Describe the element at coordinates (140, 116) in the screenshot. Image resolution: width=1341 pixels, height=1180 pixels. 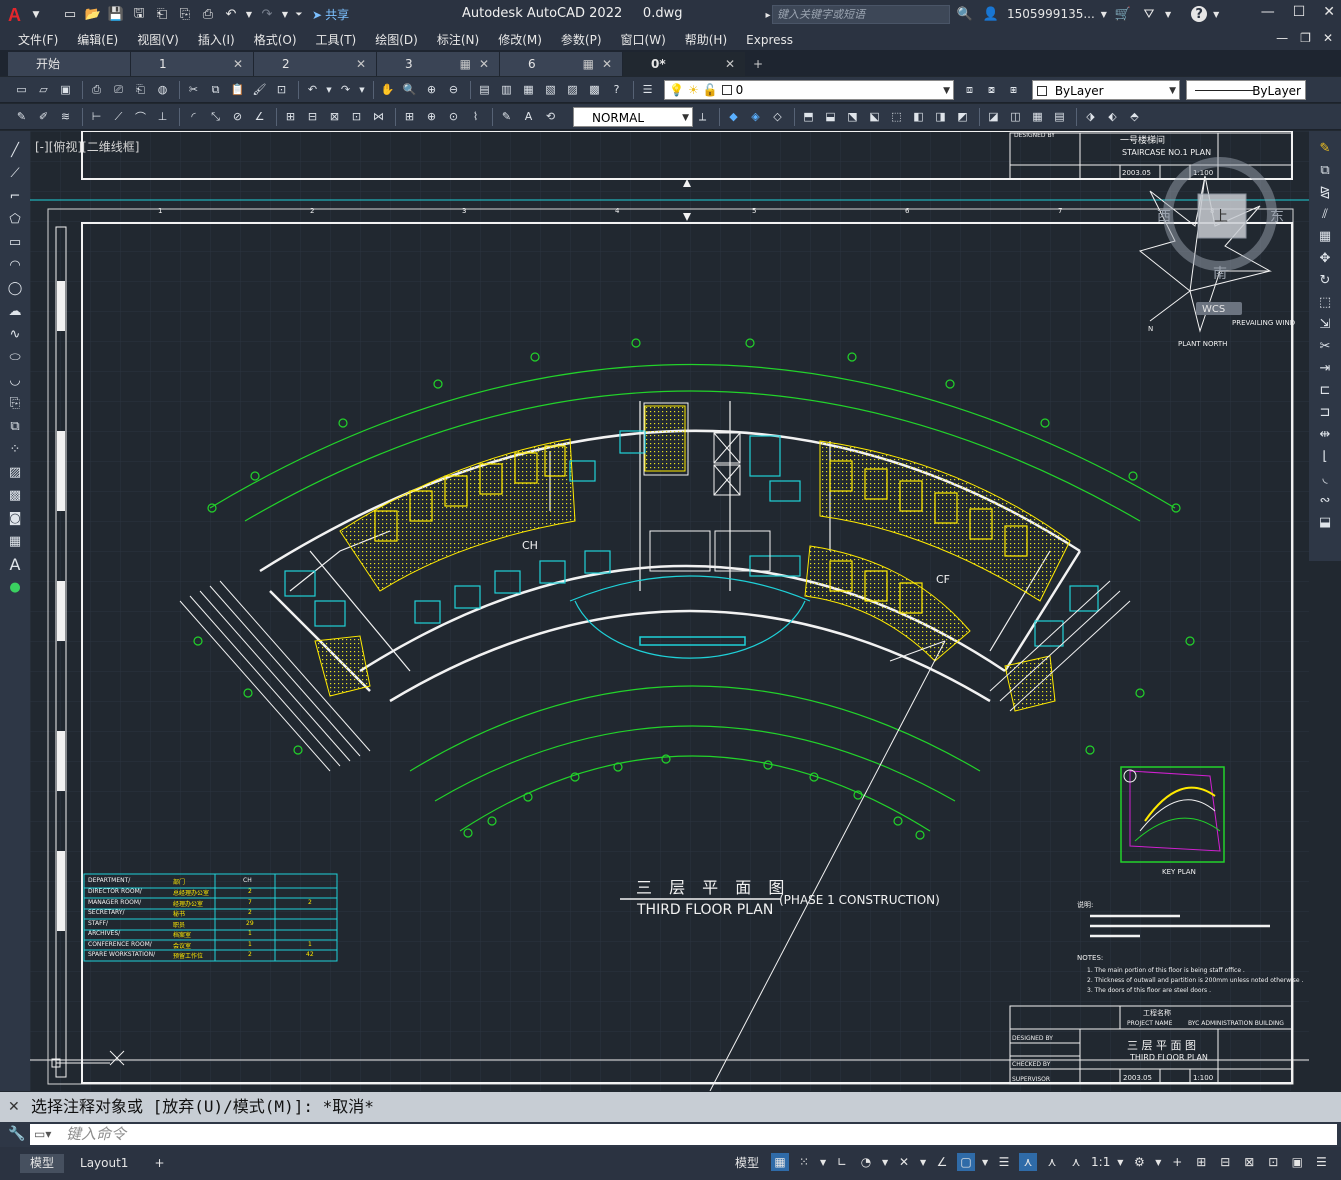
I see `arc-length-icon: ⌒` at that location.